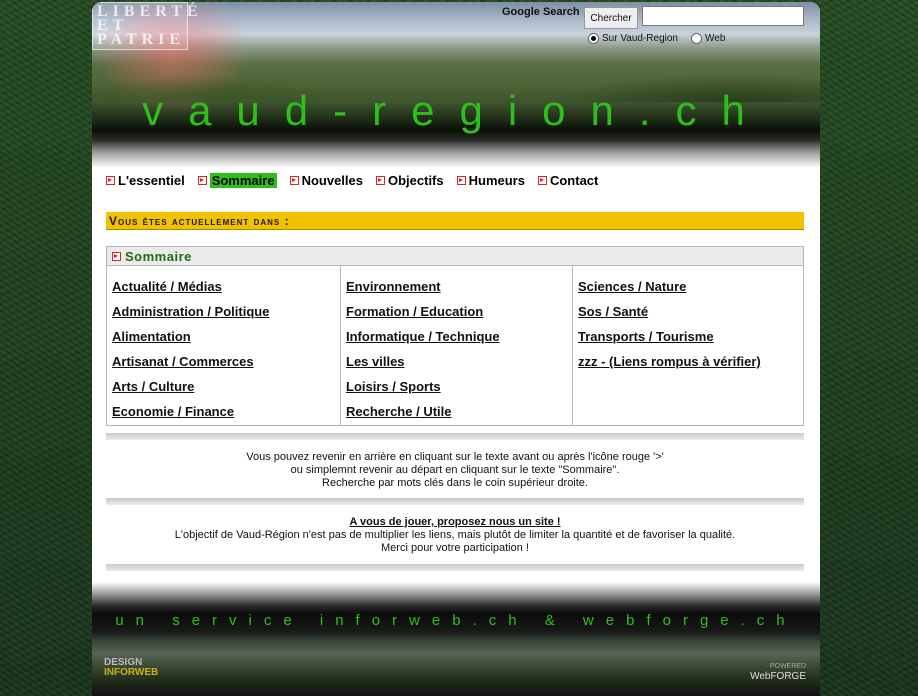 This screenshot has width=918, height=696. I want to click on nav-item-sommaire: Sommaire, so click(237, 180).